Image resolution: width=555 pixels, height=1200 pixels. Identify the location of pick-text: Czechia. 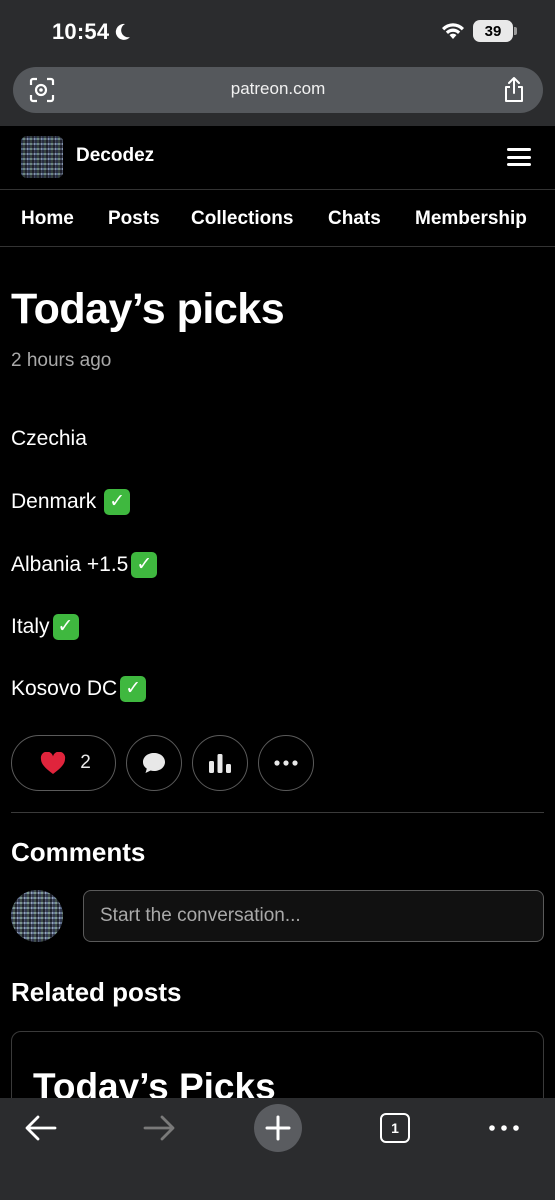
(49, 438).